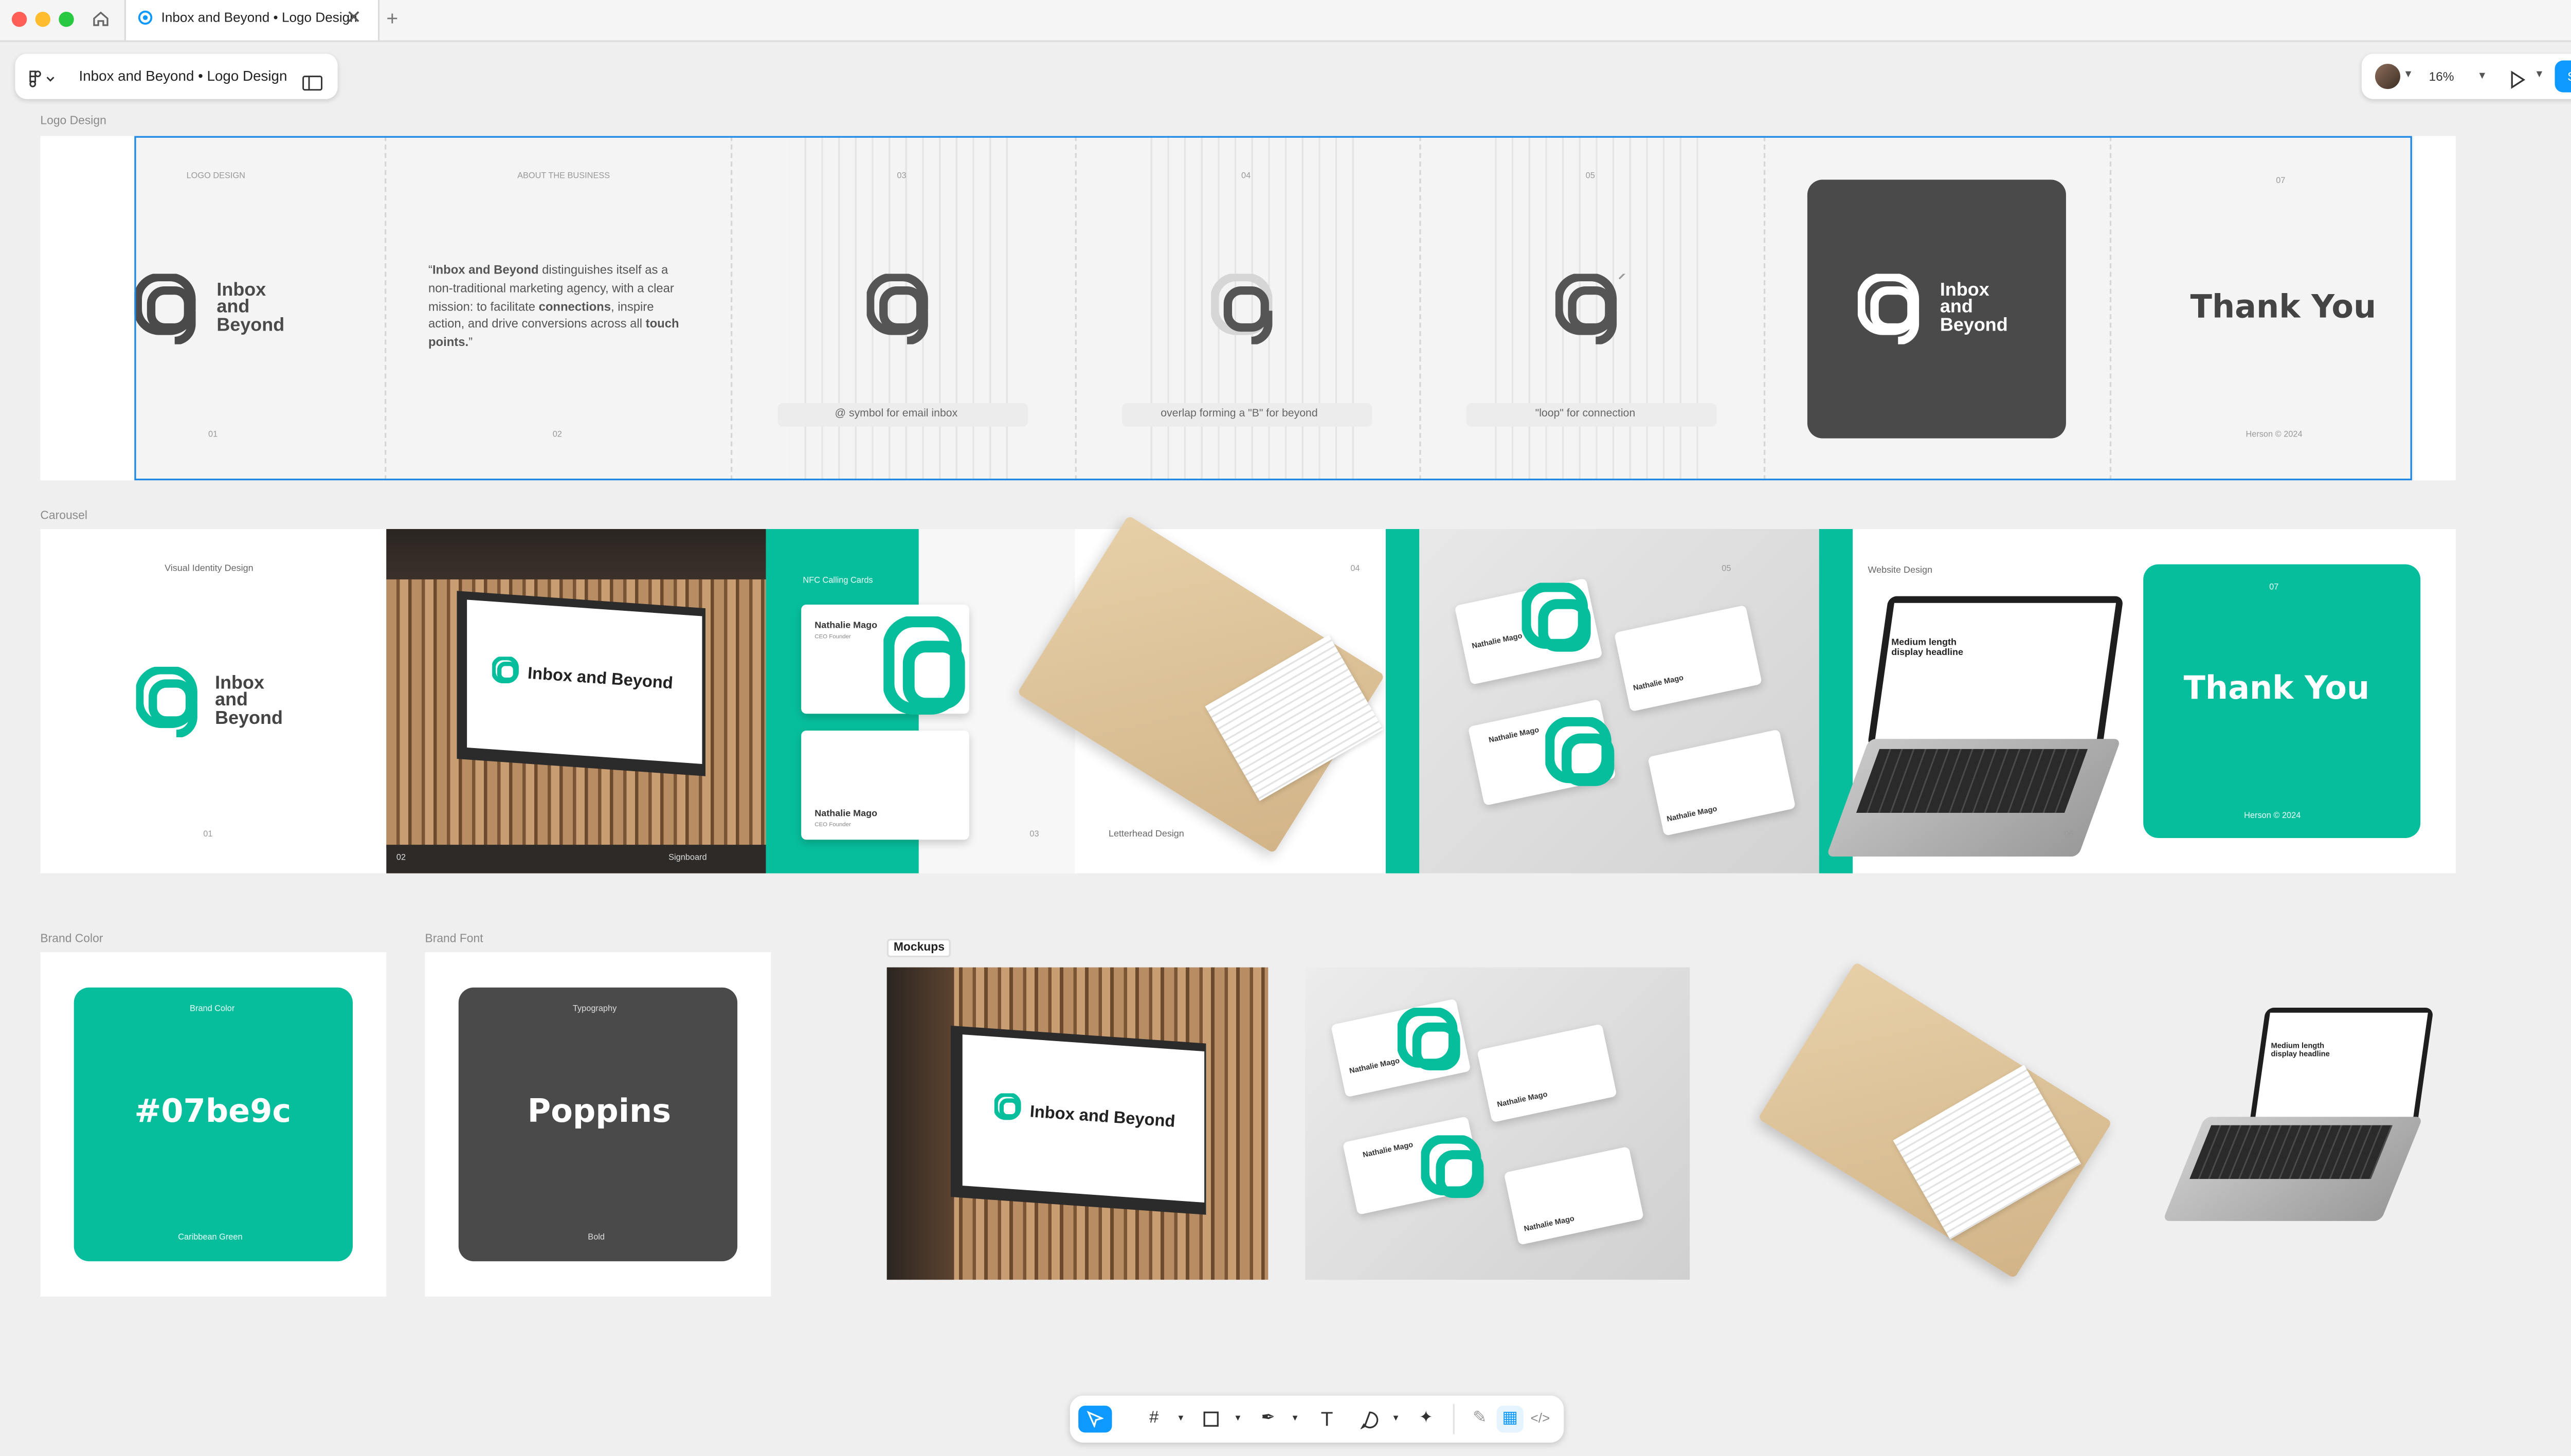 The image size is (2571, 1456). I want to click on typography-font-name: Poppins, so click(599, 1112).